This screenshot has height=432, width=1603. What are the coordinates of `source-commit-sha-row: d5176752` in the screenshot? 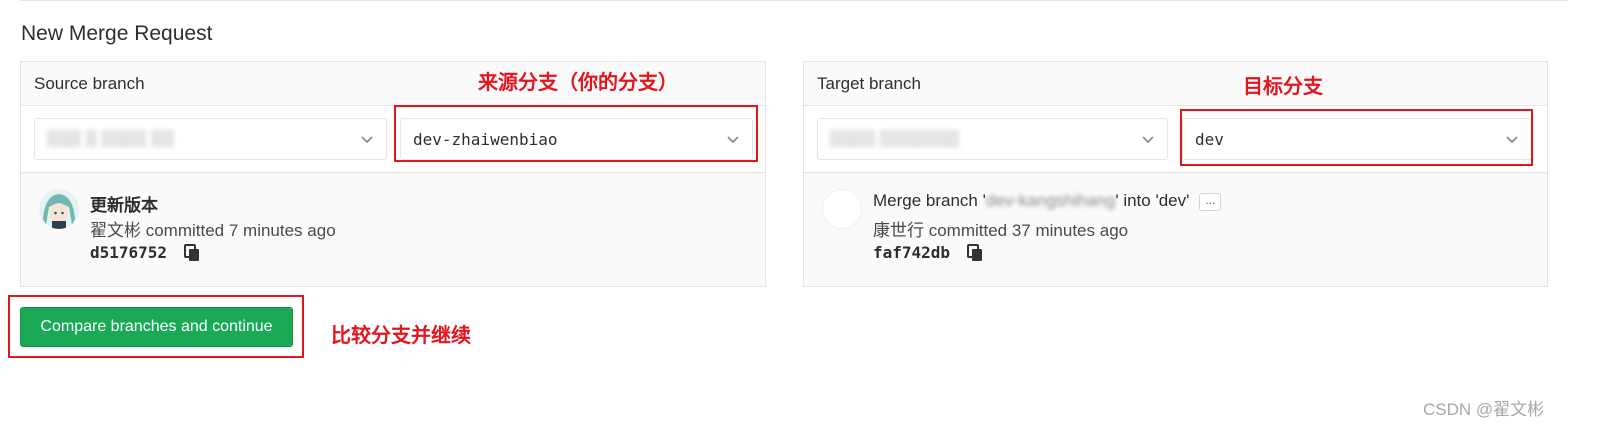 It's located at (145, 252).